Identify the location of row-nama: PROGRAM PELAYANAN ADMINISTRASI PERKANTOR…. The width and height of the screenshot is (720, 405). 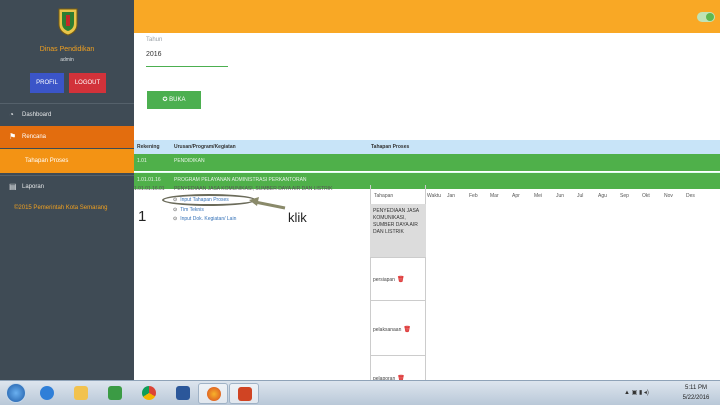
(240, 180).